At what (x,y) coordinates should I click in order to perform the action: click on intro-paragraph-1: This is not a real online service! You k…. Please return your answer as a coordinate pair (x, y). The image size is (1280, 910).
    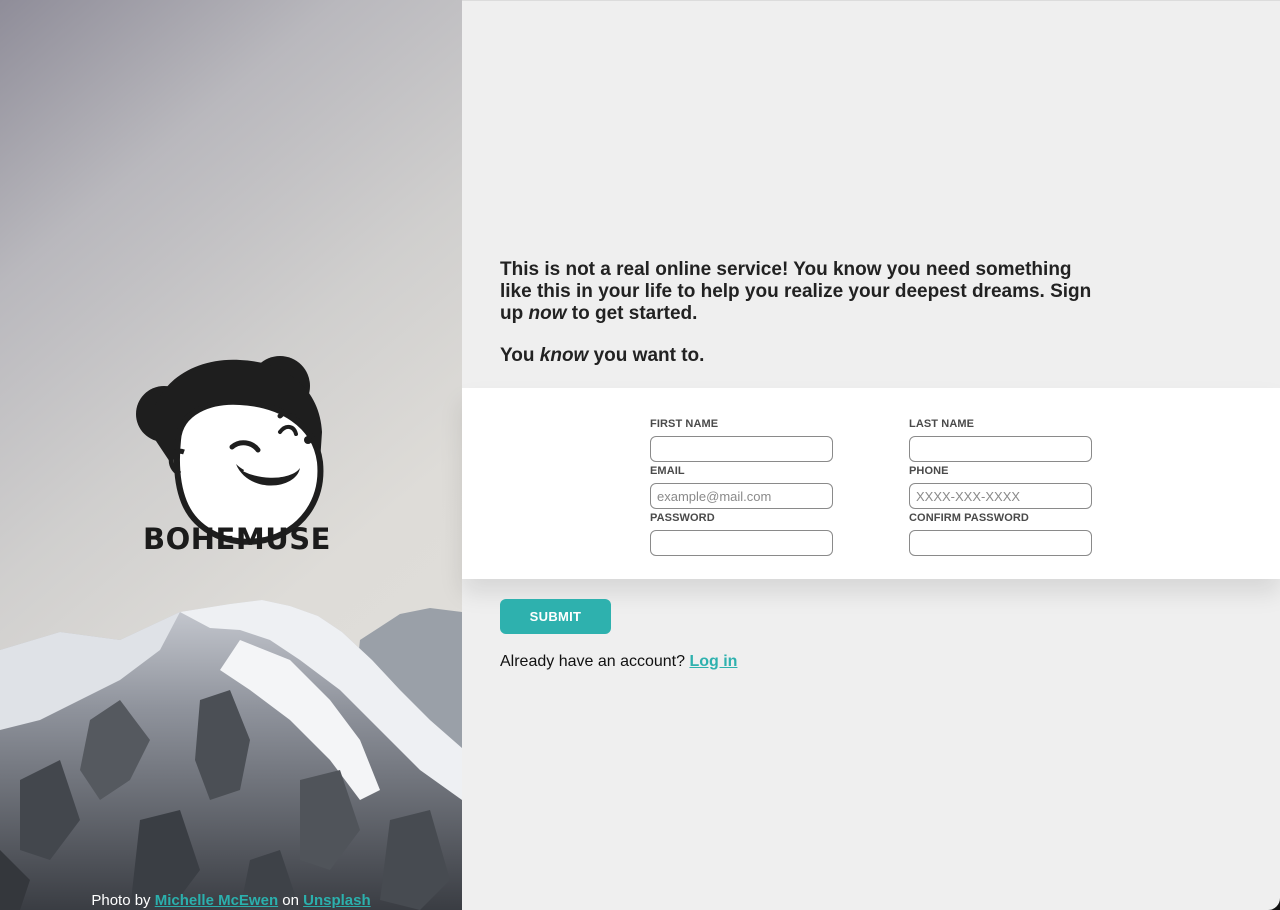
    Looking at the image, I should click on (796, 291).